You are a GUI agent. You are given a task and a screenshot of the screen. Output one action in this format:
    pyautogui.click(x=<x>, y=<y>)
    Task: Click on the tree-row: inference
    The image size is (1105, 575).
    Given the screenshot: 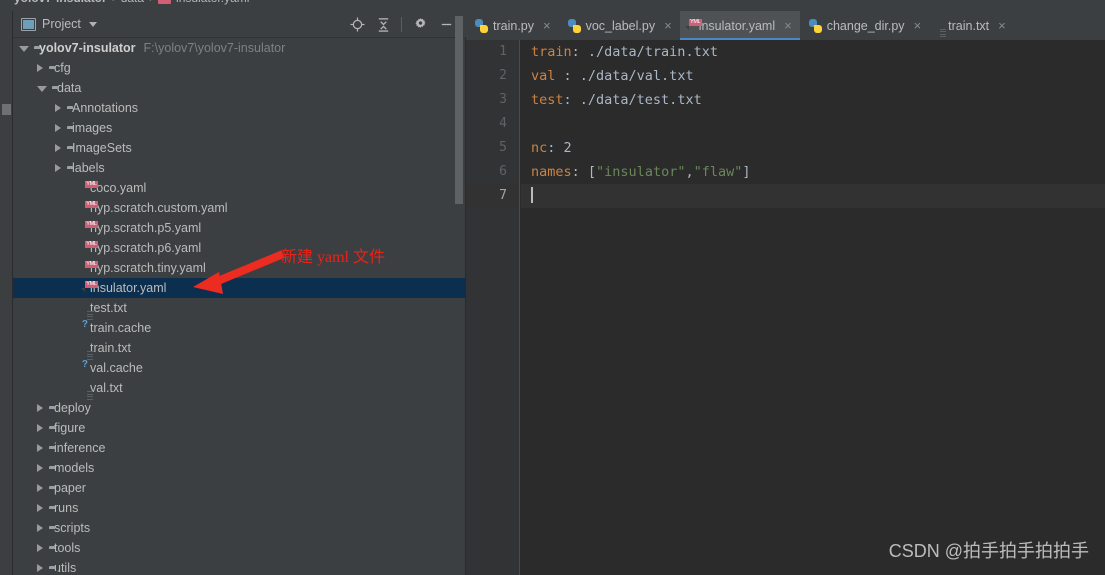 What is the action you would take?
    pyautogui.click(x=239, y=448)
    